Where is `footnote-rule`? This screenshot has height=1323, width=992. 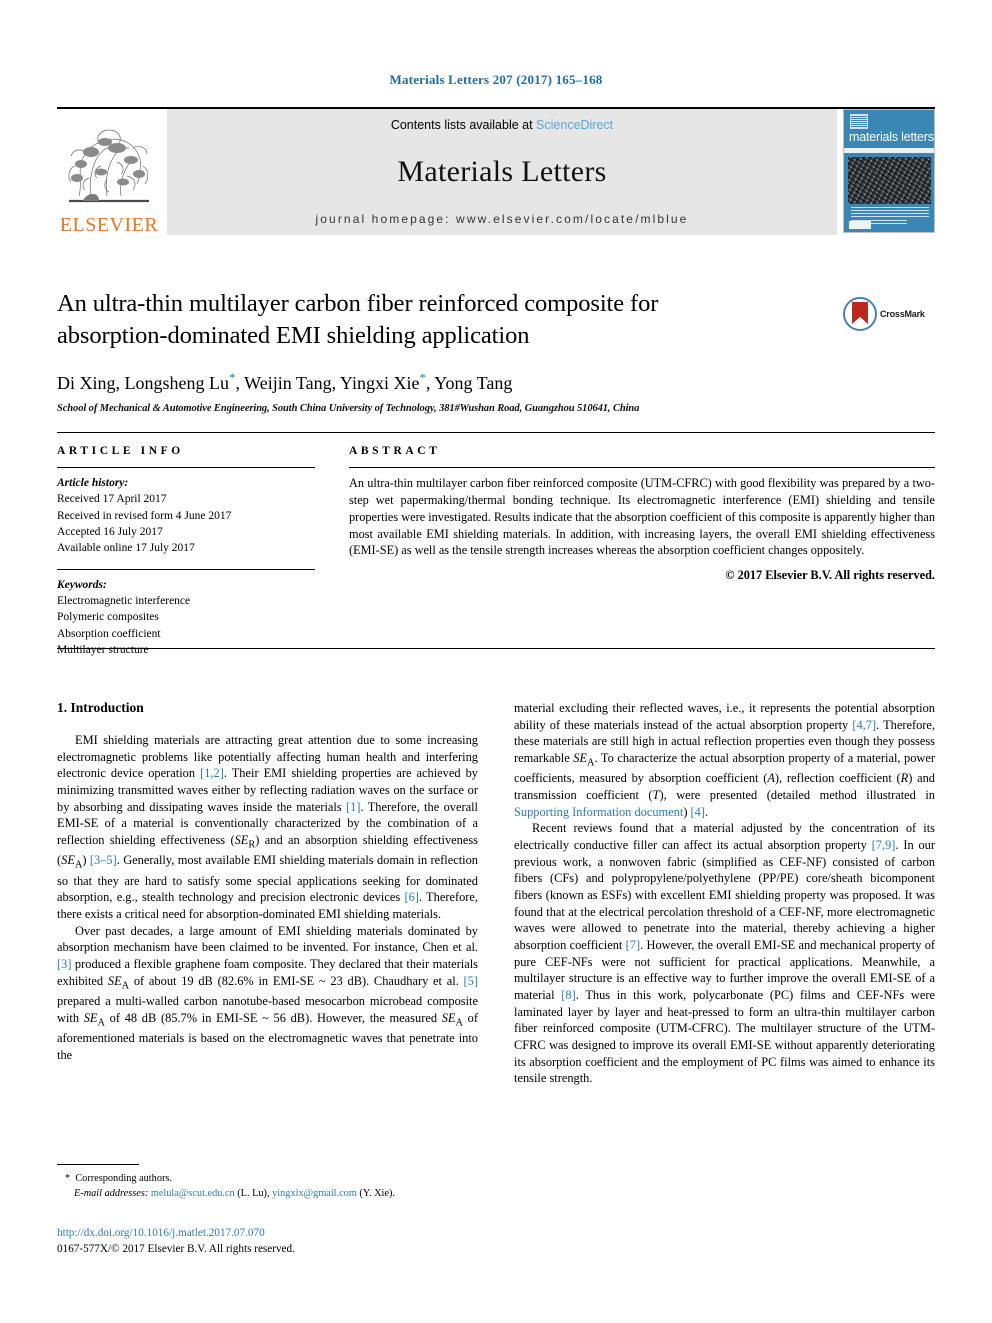
footnote-rule is located at coordinates (98, 1164).